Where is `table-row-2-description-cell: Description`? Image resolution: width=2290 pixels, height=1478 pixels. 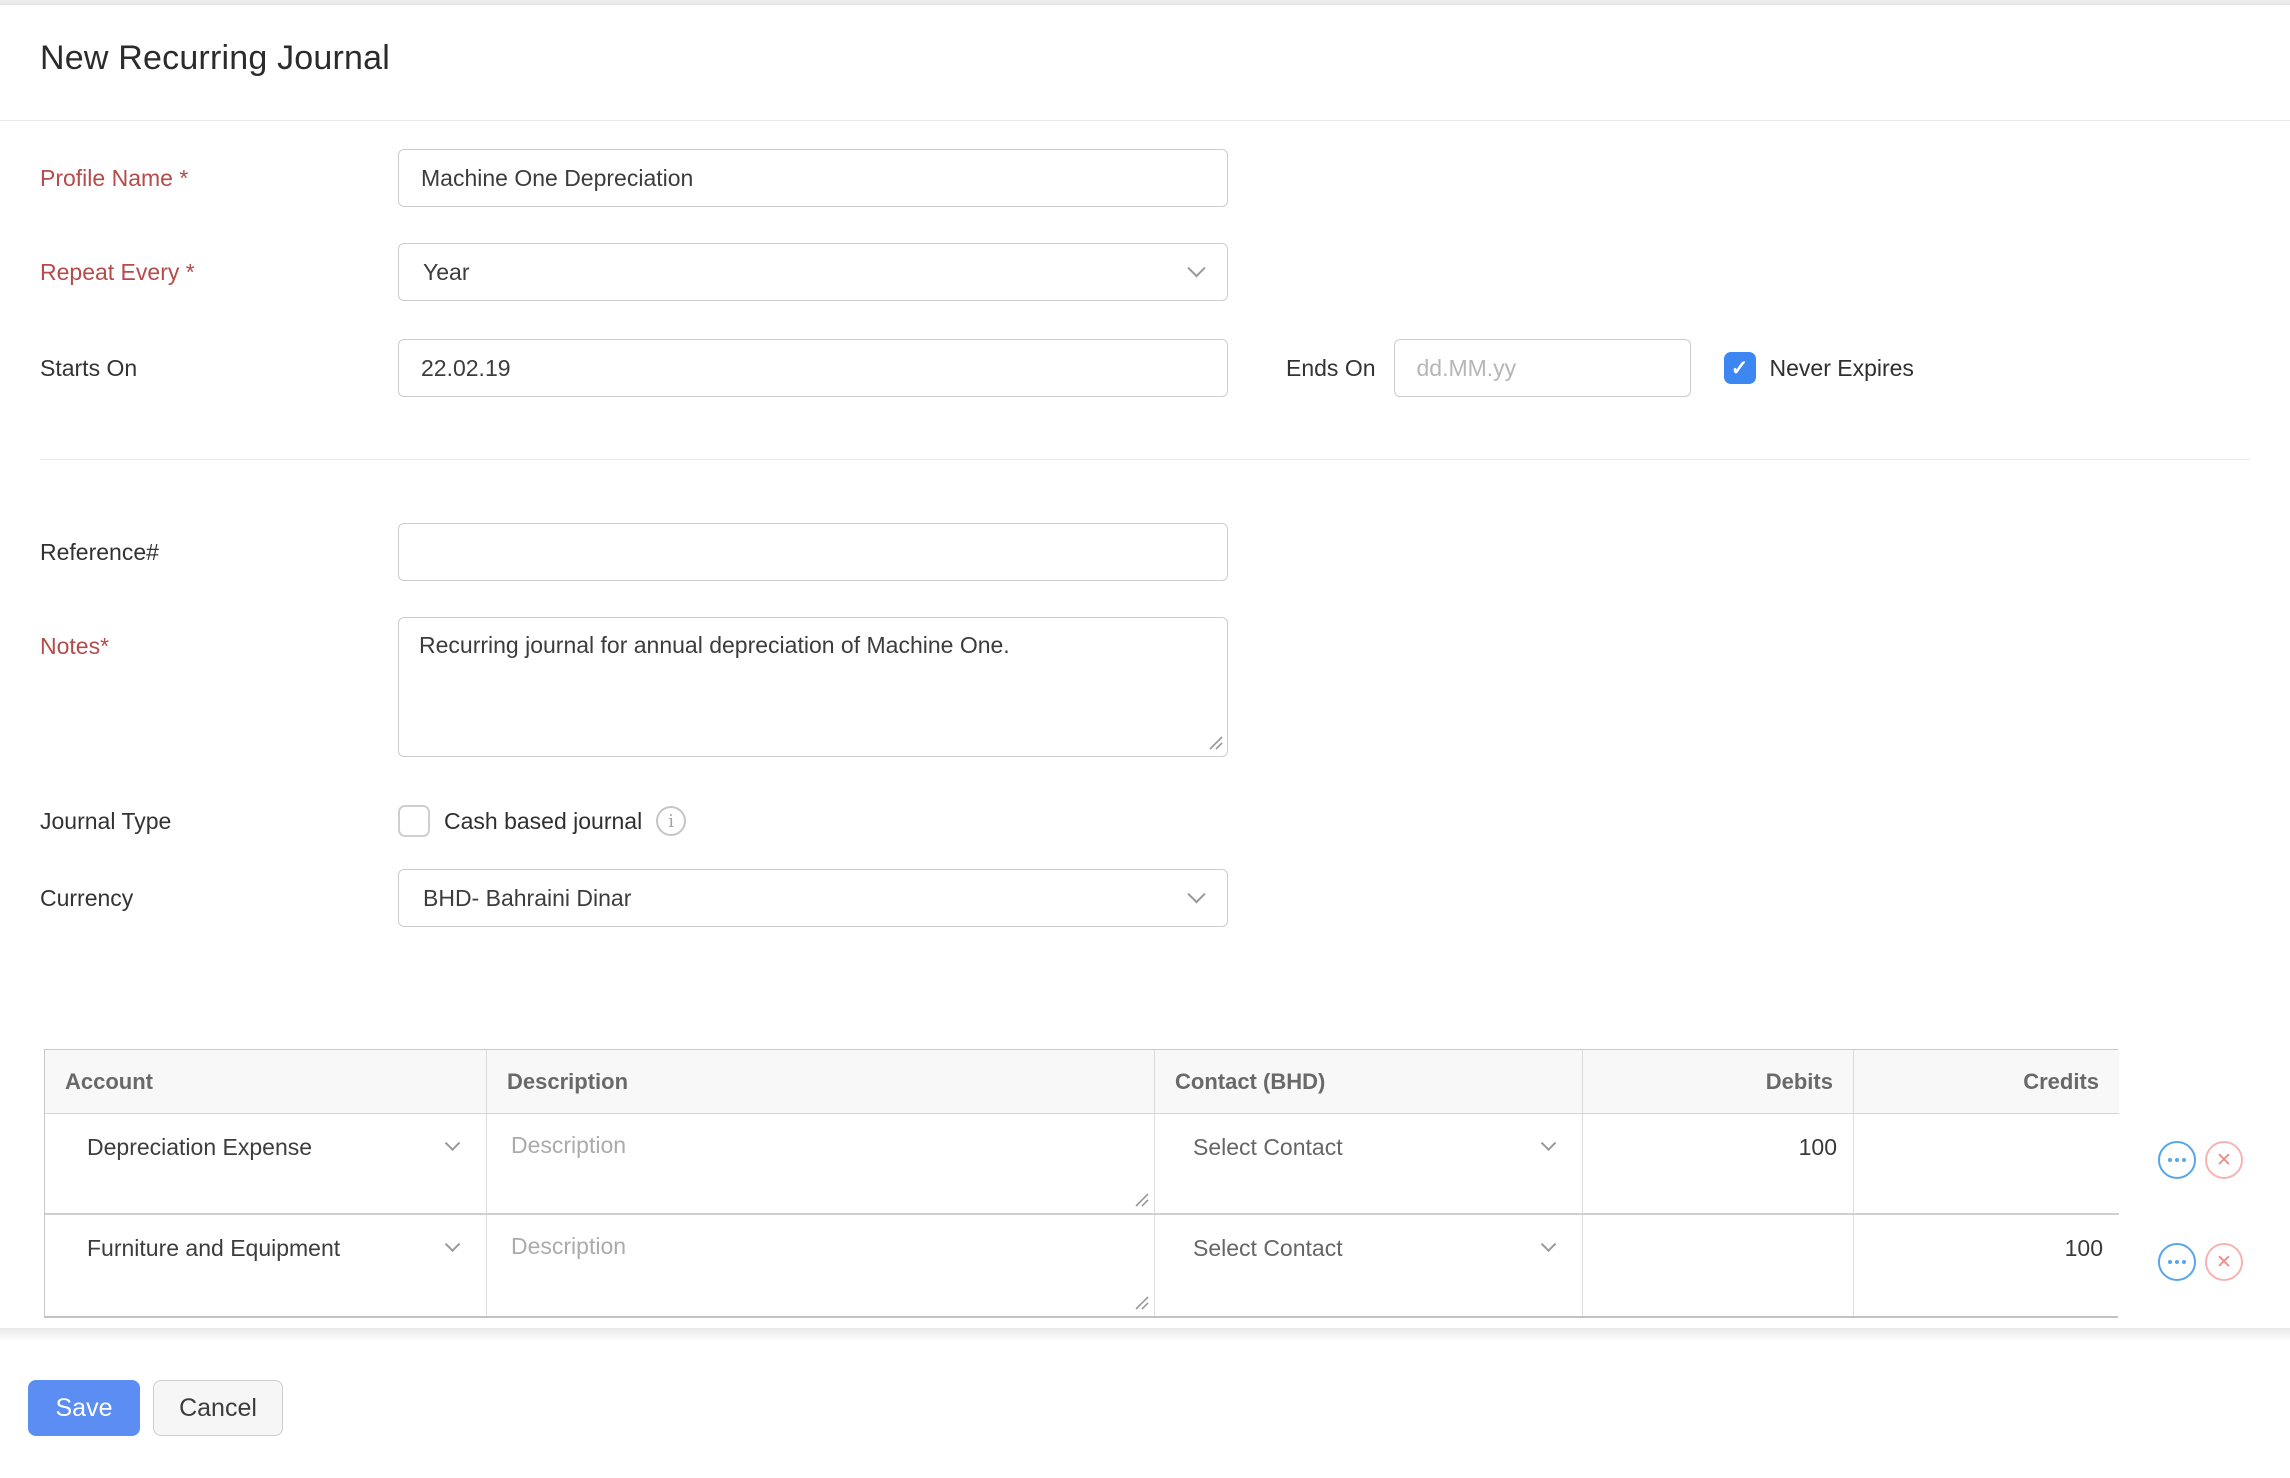 table-row-2-description-cell: Description is located at coordinates (821, 1265).